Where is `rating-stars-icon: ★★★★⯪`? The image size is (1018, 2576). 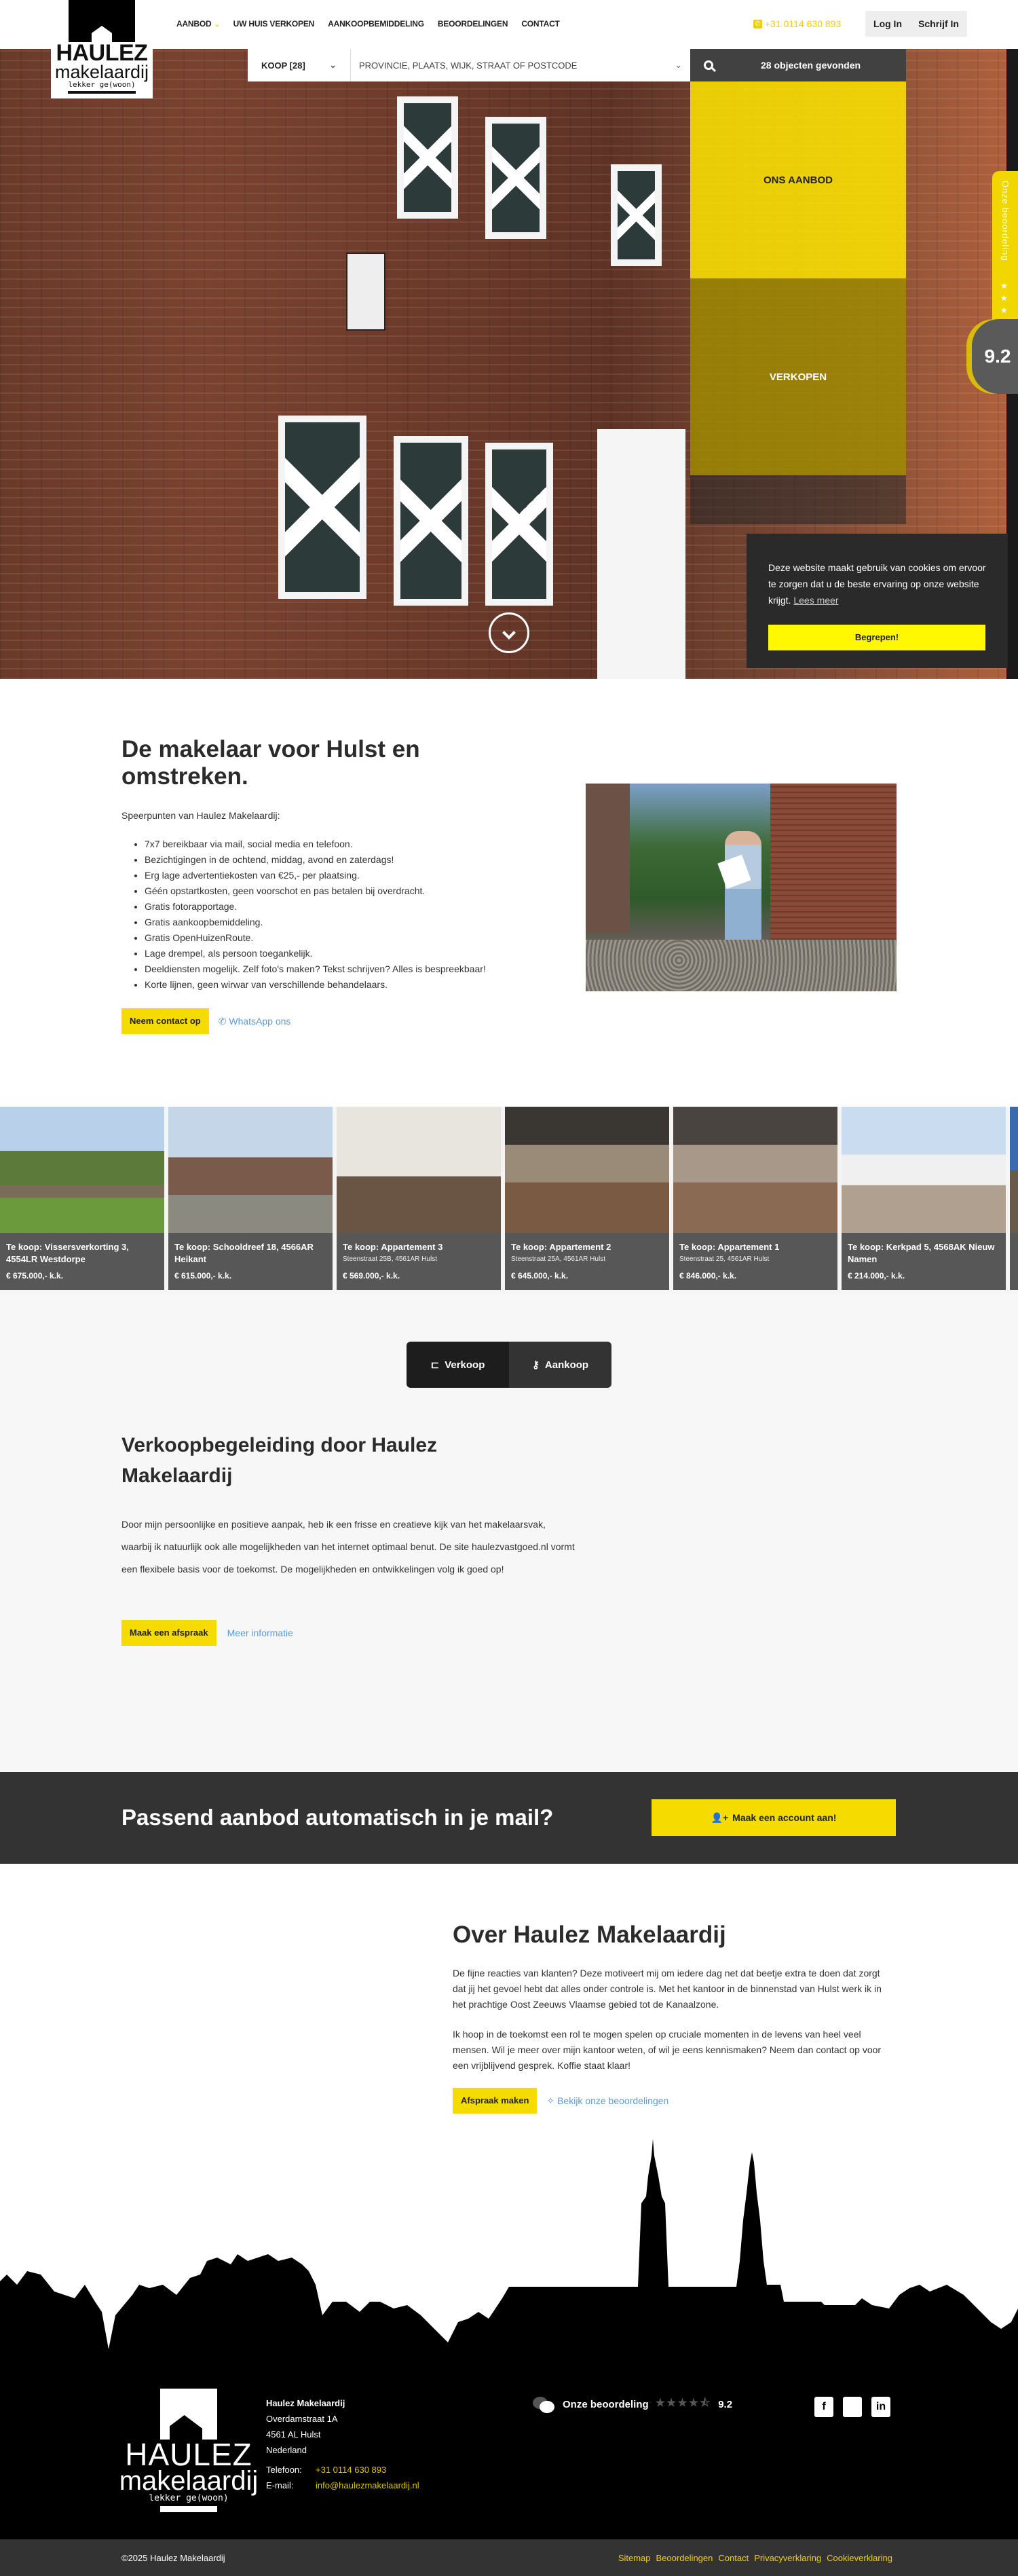
rating-stars-icon: ★★★★⯪ is located at coordinates (683, 2403).